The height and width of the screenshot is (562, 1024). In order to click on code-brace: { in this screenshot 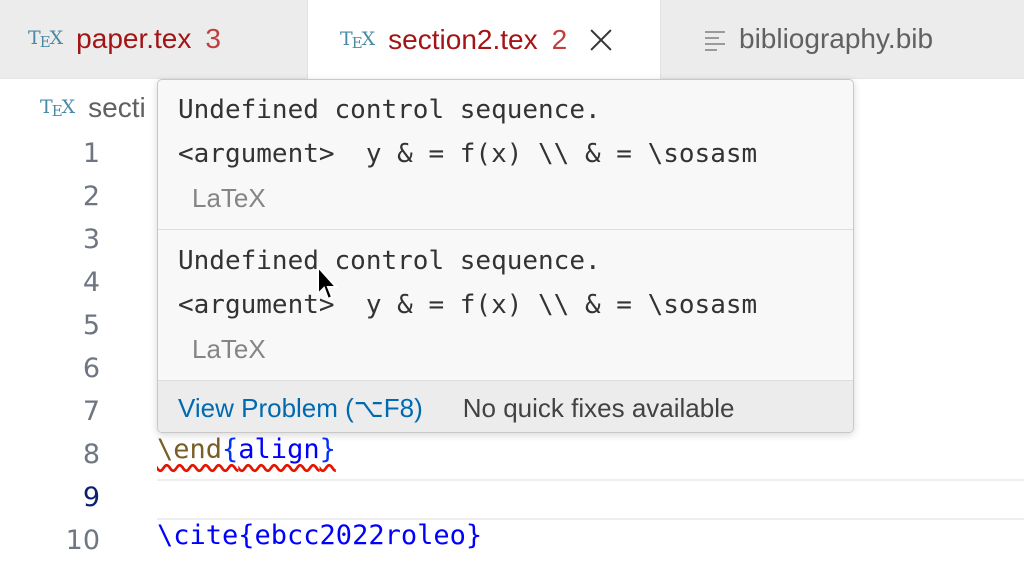, I will do `click(230, 449)`.